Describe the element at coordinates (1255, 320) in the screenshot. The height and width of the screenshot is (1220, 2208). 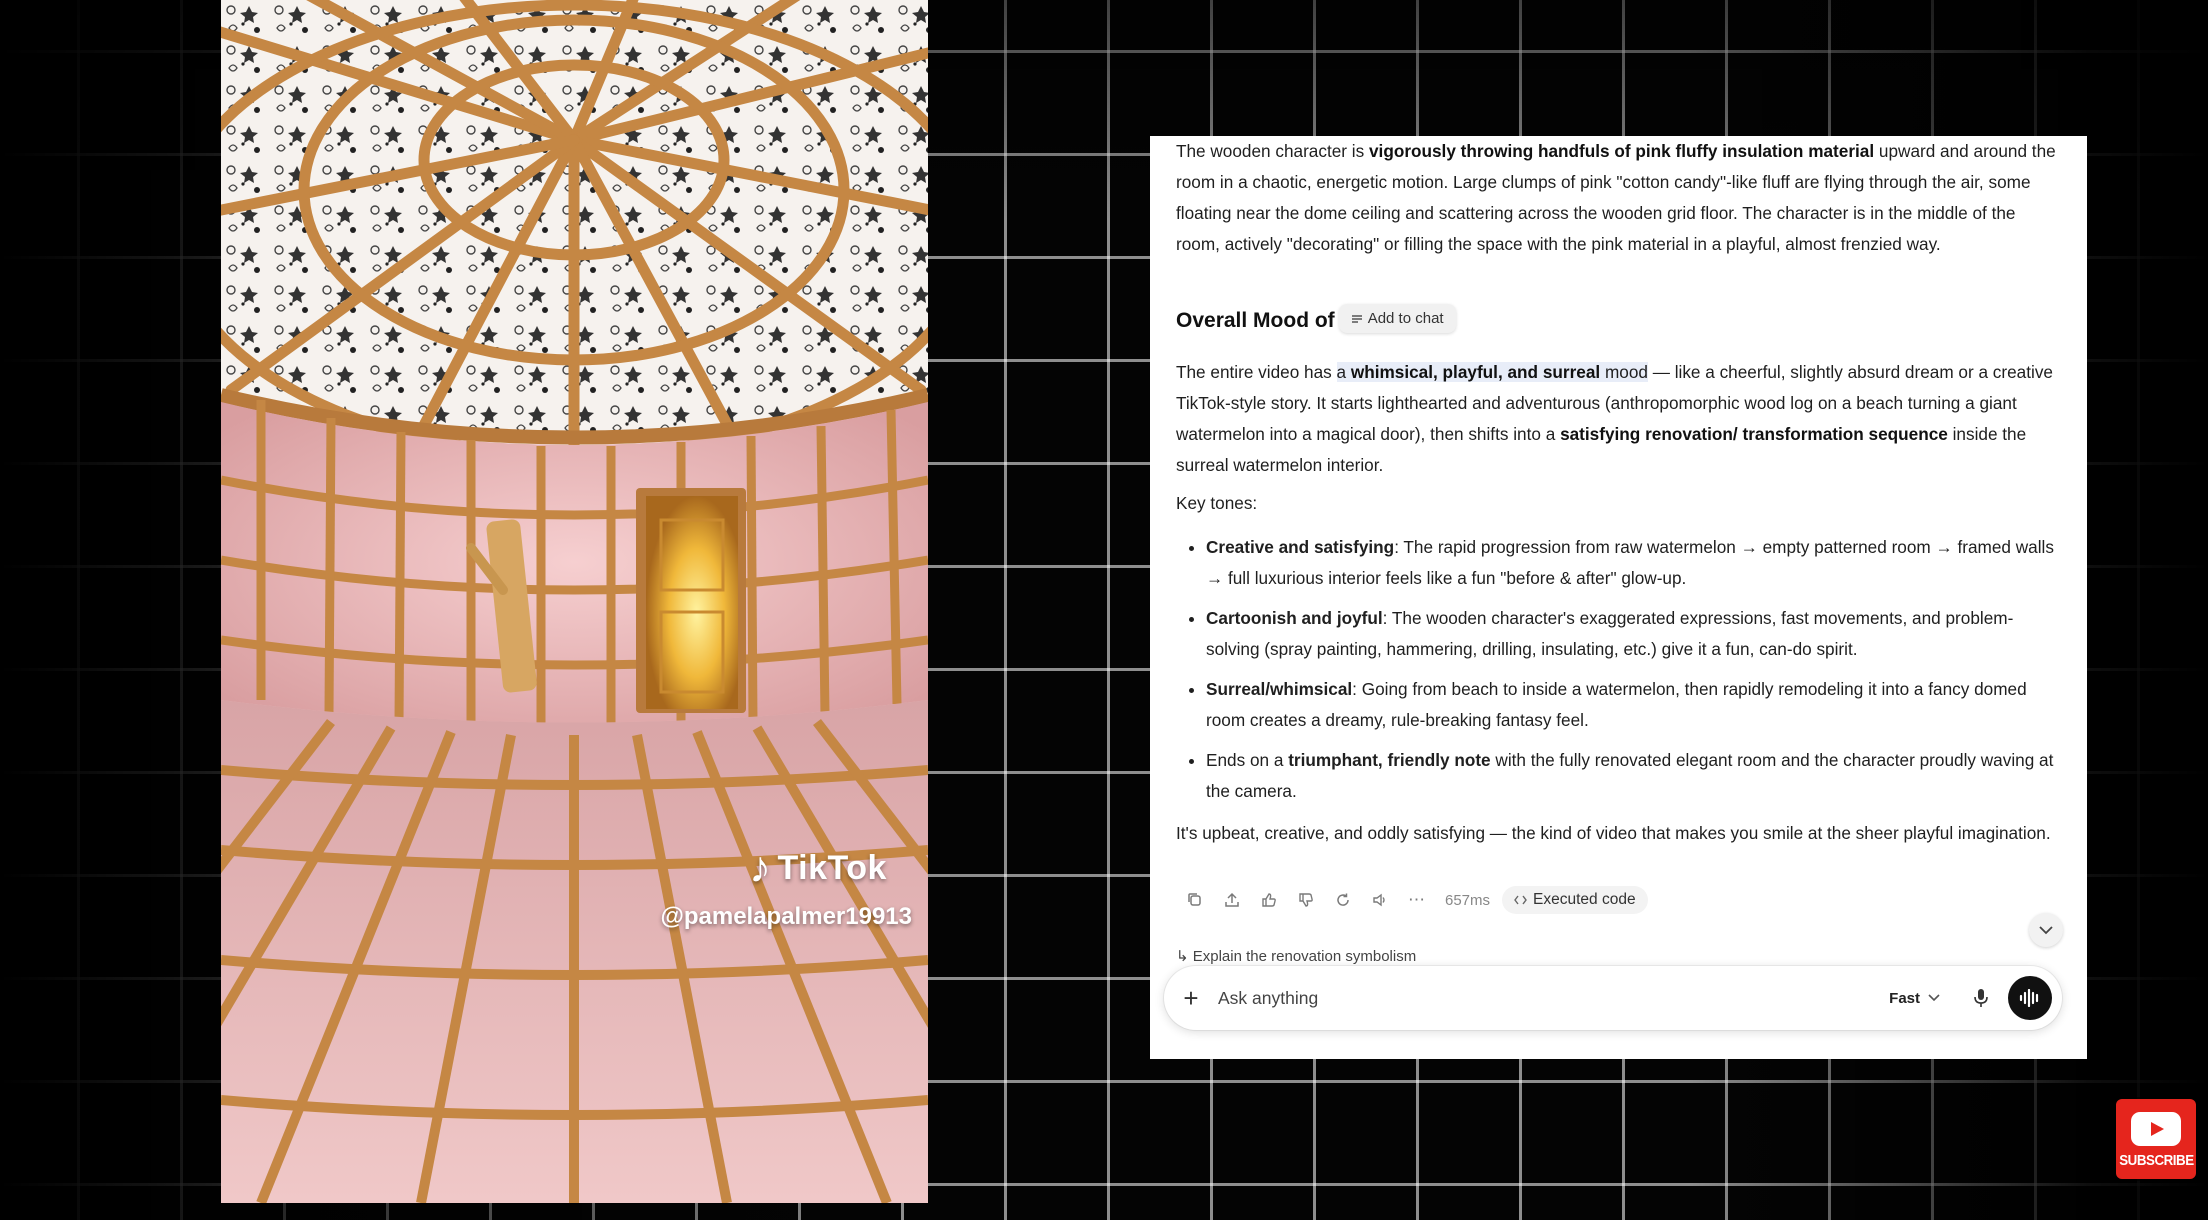
I see `section-heading: Overall Mood of` at that location.